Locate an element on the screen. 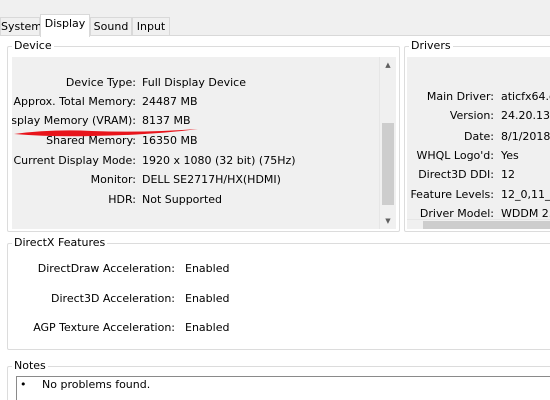 This screenshot has height=400, width=550. device-row: HDR: Not Supported is located at coordinates (192, 201).